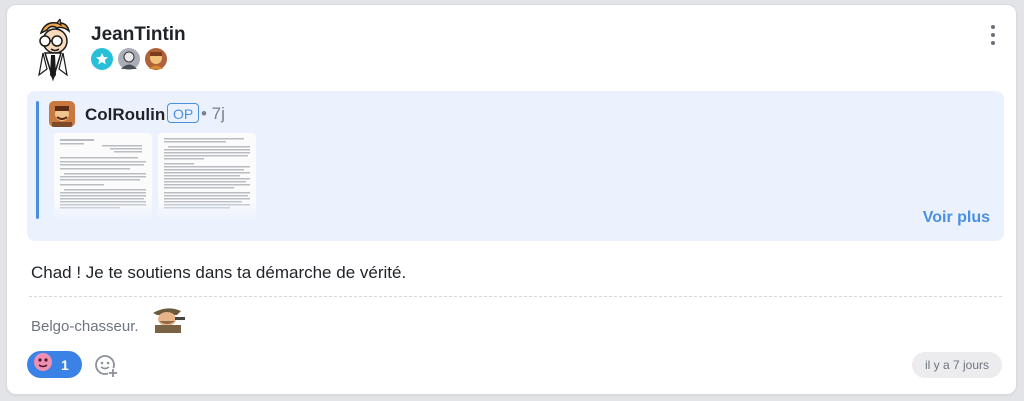 Image resolution: width=1024 pixels, height=401 pixels. What do you see at coordinates (168, 318) in the screenshot?
I see `signature-image` at bounding box center [168, 318].